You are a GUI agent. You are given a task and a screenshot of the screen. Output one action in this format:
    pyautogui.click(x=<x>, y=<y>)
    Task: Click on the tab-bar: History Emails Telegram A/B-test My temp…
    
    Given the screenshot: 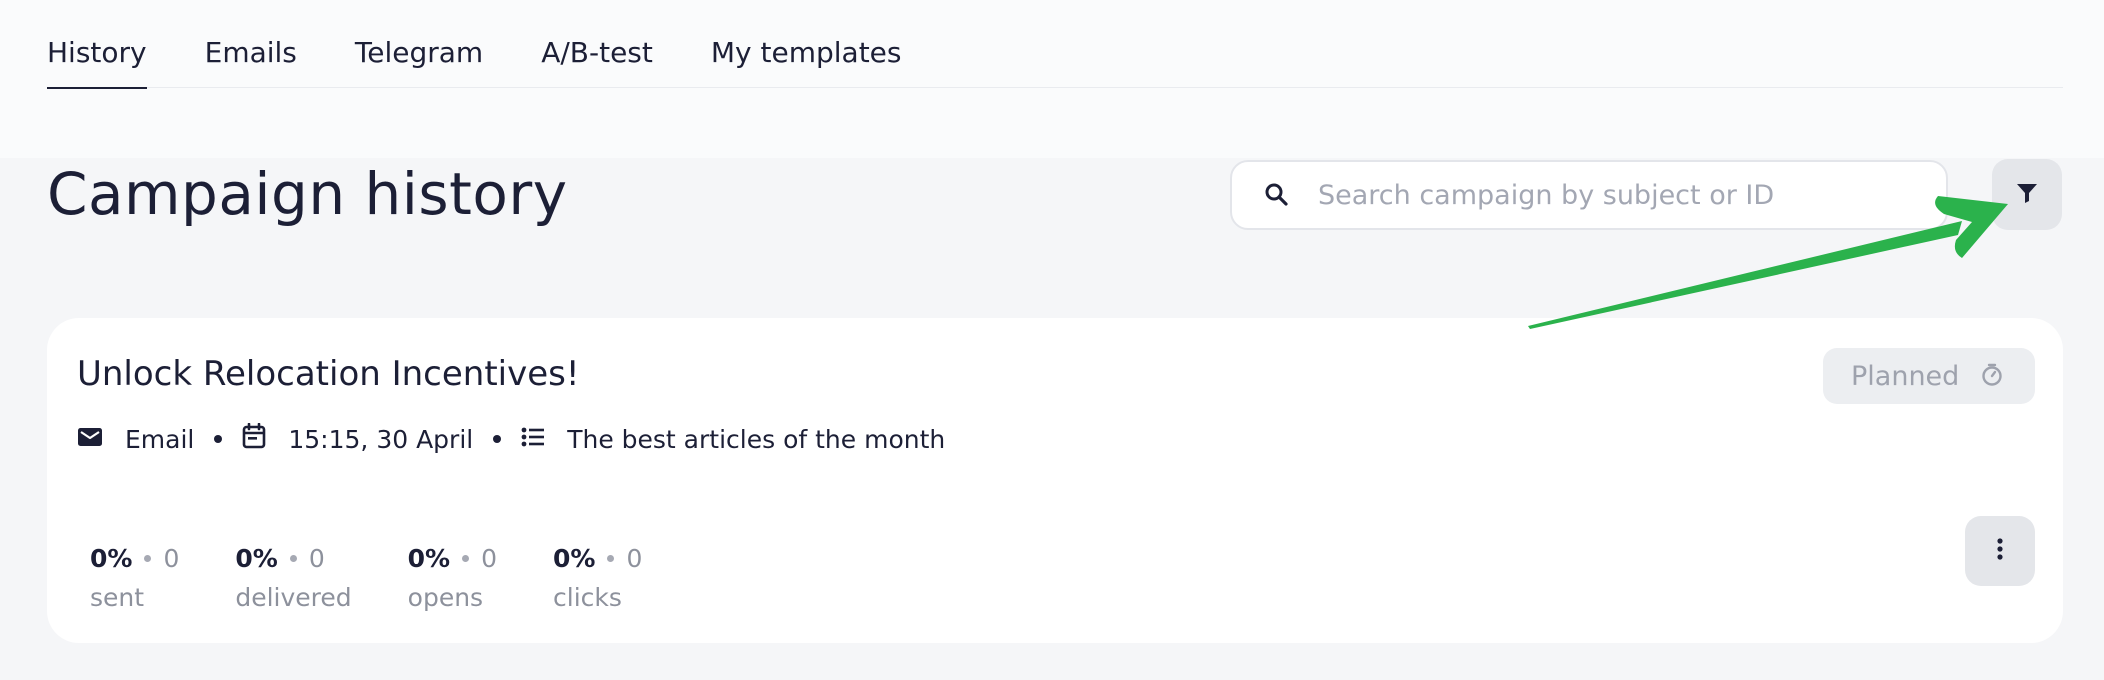 What is the action you would take?
    pyautogui.click(x=1055, y=61)
    